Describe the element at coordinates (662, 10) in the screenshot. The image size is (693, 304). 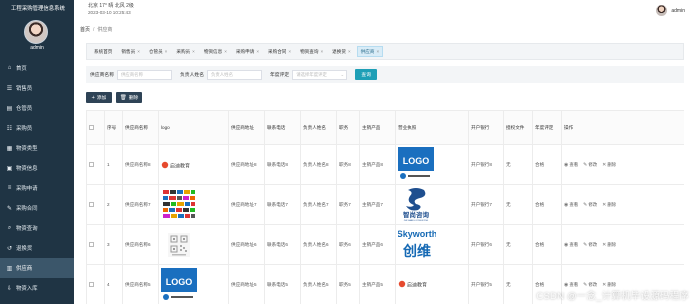
I see `avatar` at that location.